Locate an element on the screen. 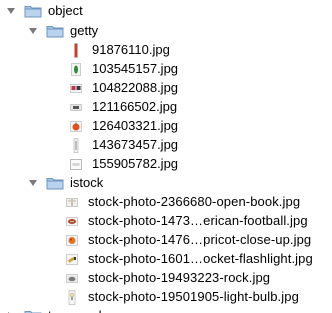 The height and width of the screenshot is (313, 332). folder-label: object is located at coordinates (65, 10).